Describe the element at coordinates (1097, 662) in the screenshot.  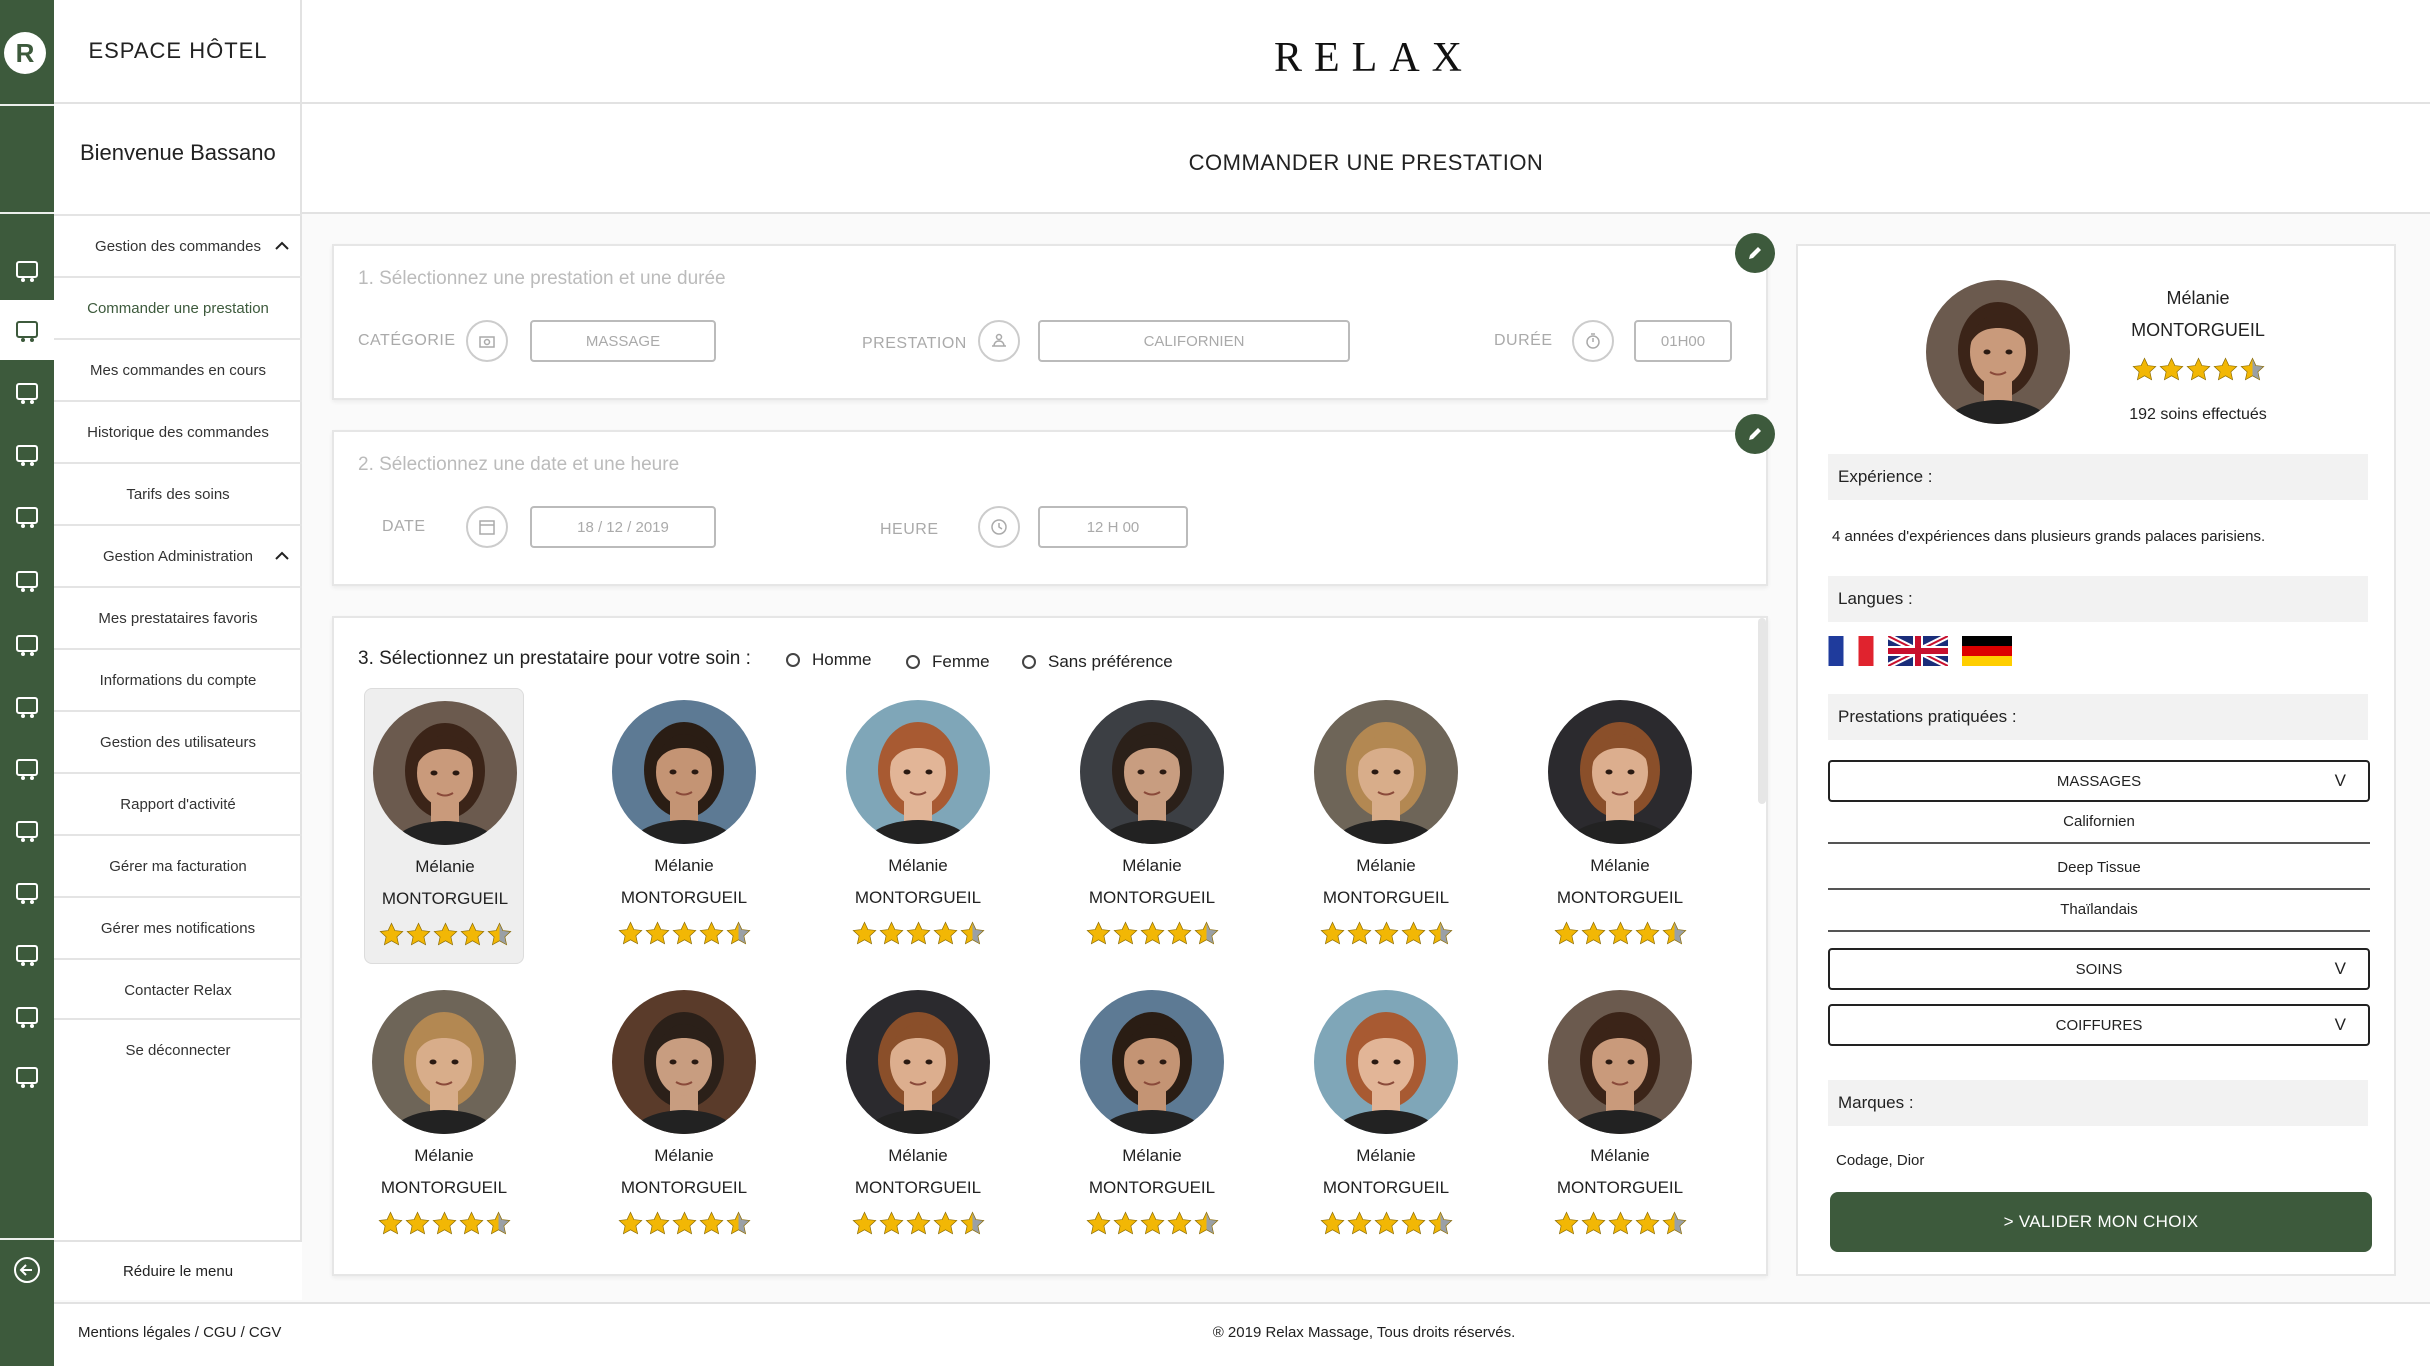
I see `radio-sans-preference: Sans préférence` at that location.